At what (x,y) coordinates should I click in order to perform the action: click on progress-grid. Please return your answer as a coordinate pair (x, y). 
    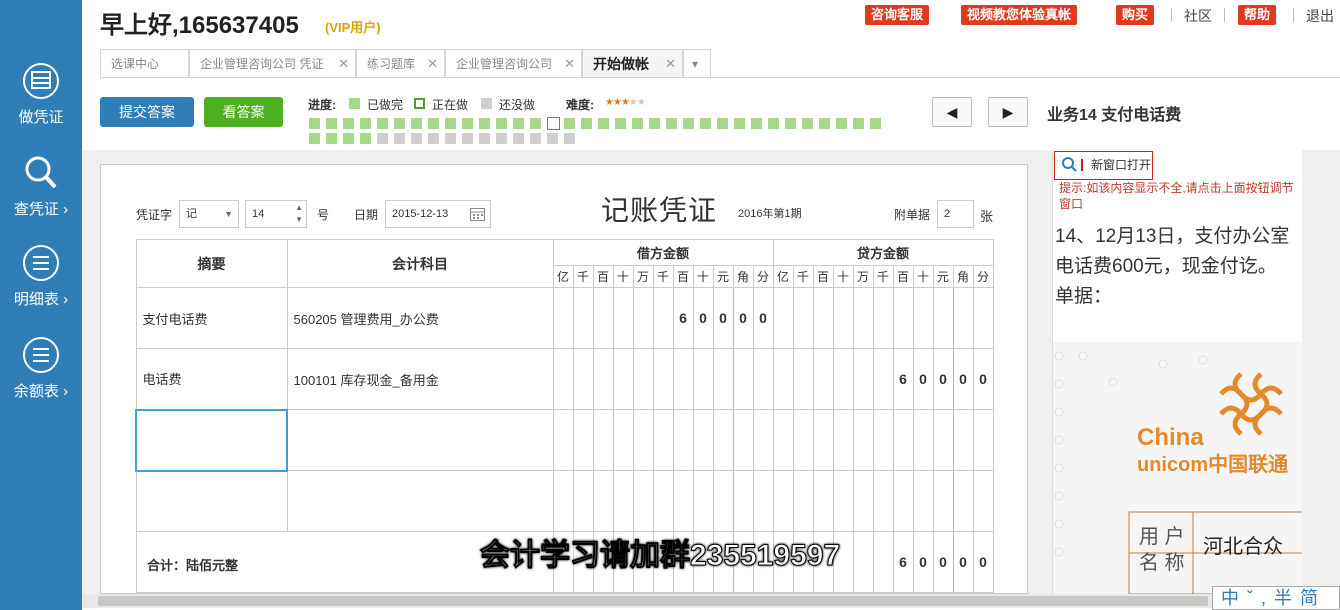
    Looking at the image, I should click on (609, 131).